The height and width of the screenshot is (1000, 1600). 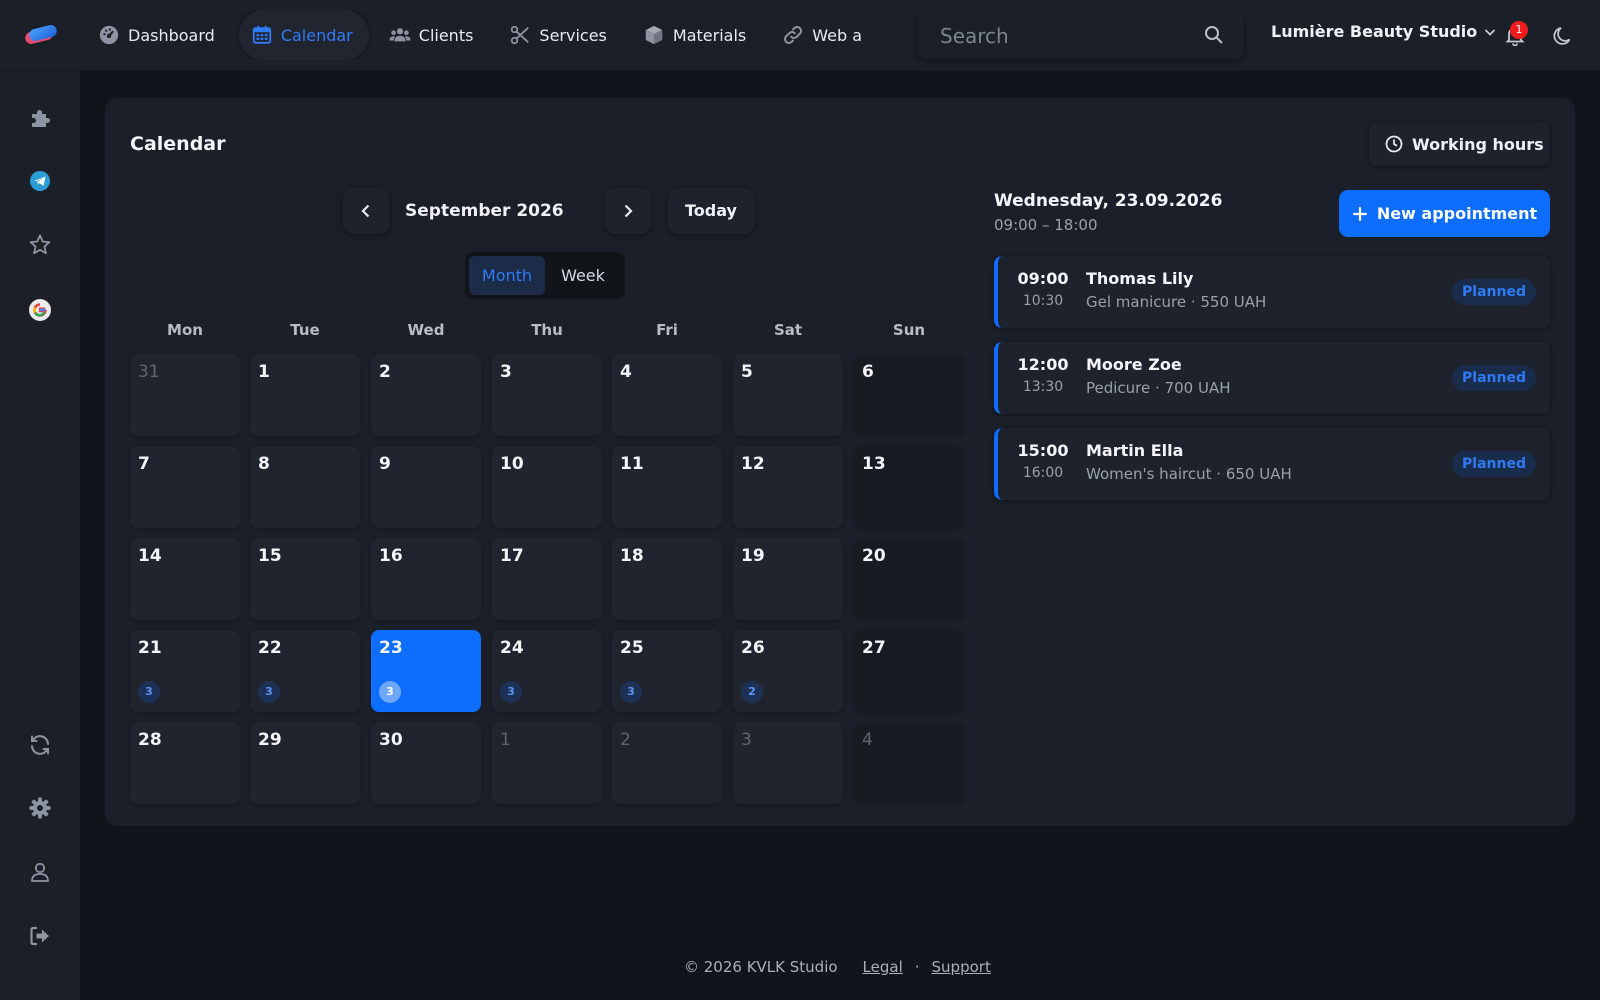 I want to click on appointment-start-time: 12:00, so click(x=1043, y=364).